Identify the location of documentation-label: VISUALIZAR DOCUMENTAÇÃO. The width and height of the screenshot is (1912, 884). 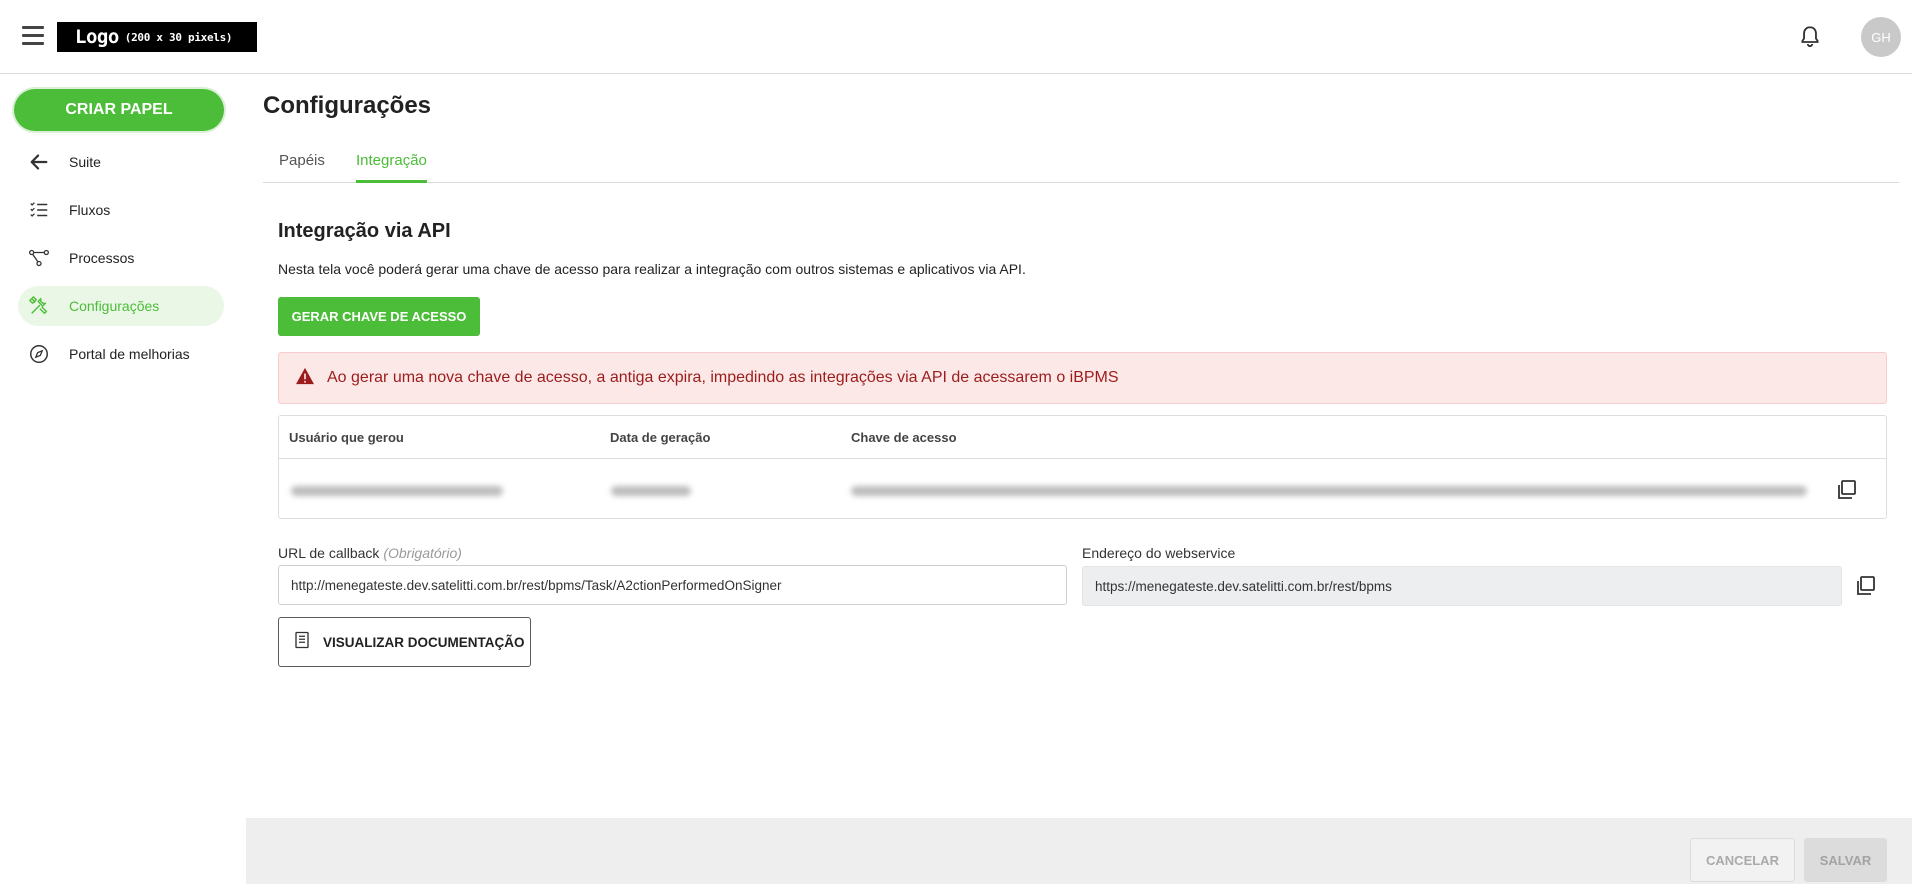
(424, 642).